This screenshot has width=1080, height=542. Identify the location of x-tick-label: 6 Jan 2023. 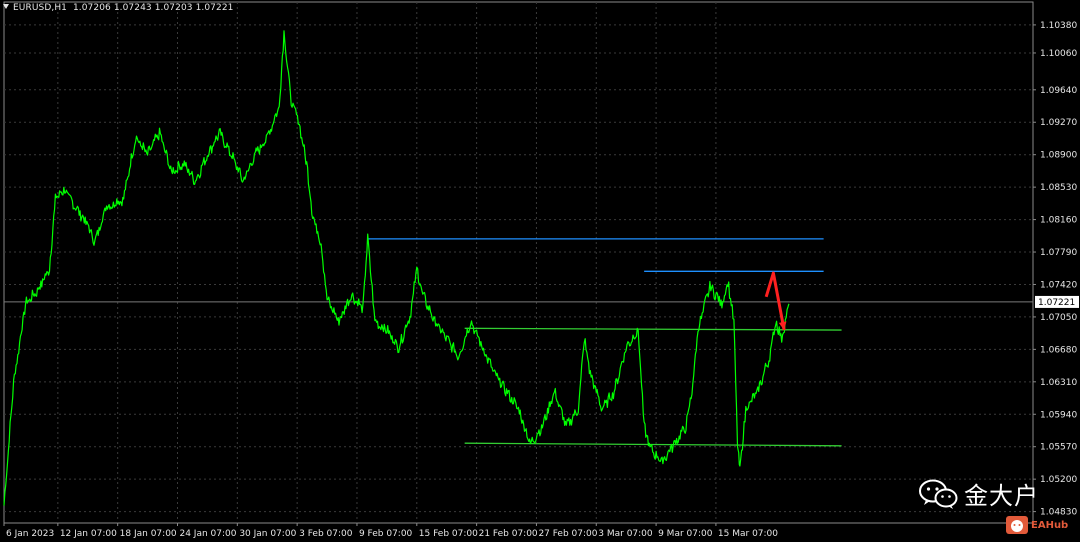
(30, 534).